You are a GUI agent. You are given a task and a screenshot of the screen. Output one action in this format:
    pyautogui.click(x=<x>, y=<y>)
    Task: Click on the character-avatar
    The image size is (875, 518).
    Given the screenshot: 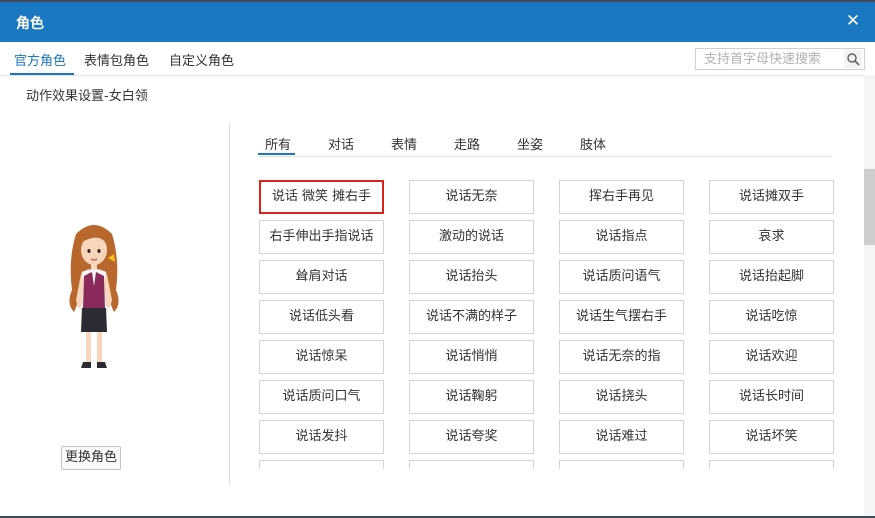 What is the action you would take?
    pyautogui.click(x=94, y=296)
    